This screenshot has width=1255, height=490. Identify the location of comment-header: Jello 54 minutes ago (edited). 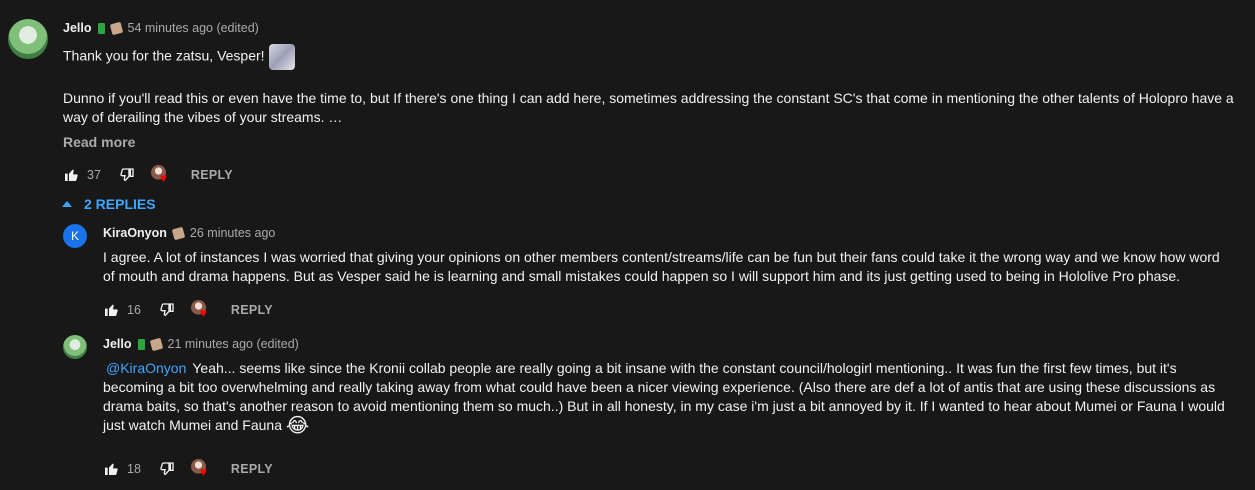
(161, 28).